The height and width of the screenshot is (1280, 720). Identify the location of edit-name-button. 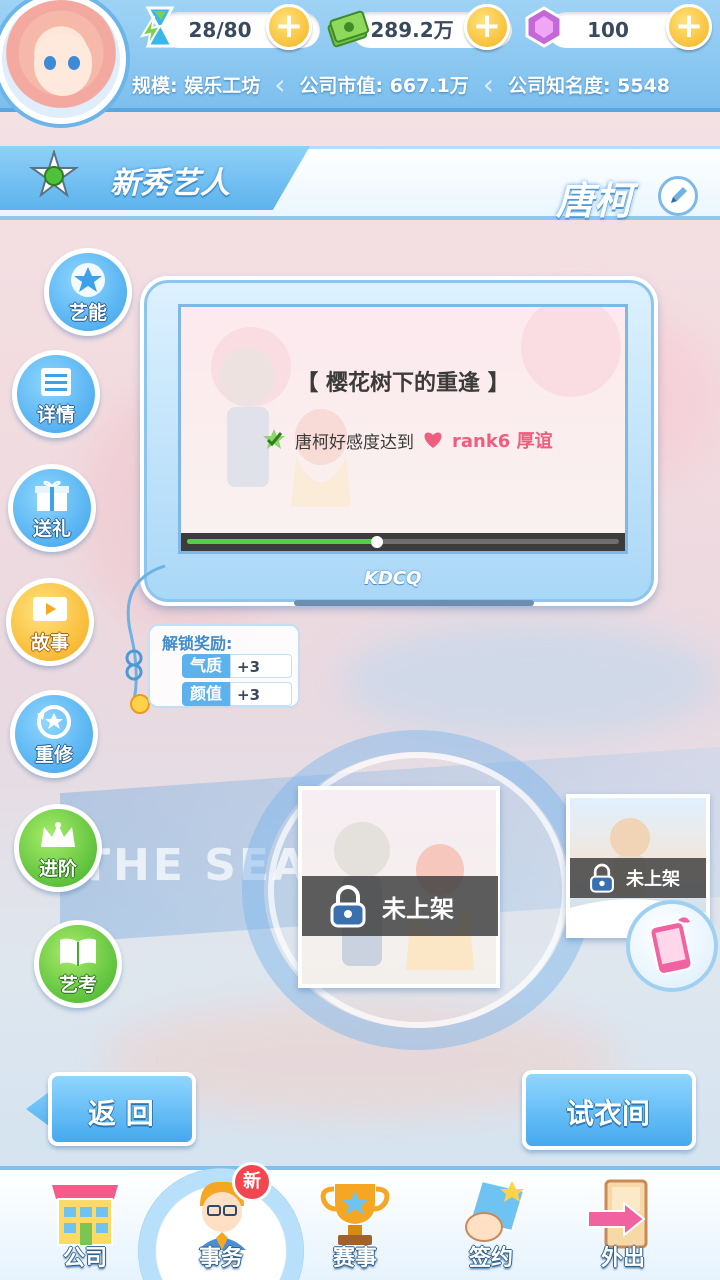
(678, 196).